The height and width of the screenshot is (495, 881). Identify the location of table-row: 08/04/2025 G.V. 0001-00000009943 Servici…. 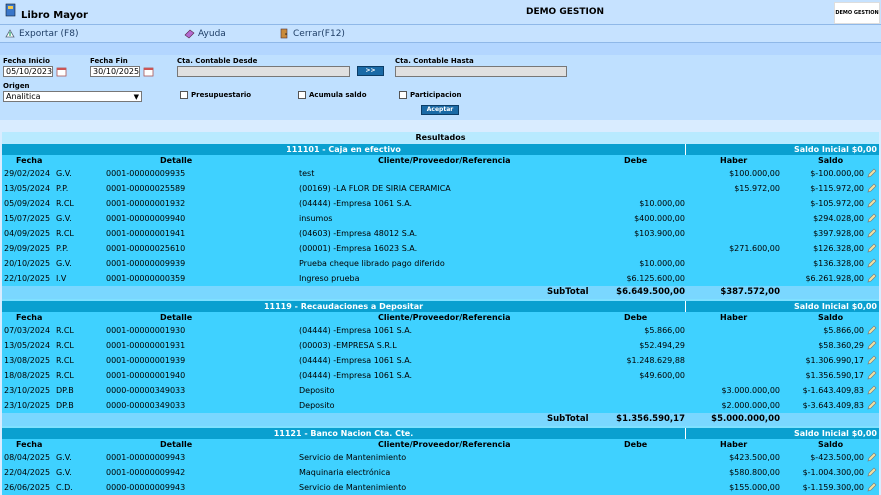
(440, 457).